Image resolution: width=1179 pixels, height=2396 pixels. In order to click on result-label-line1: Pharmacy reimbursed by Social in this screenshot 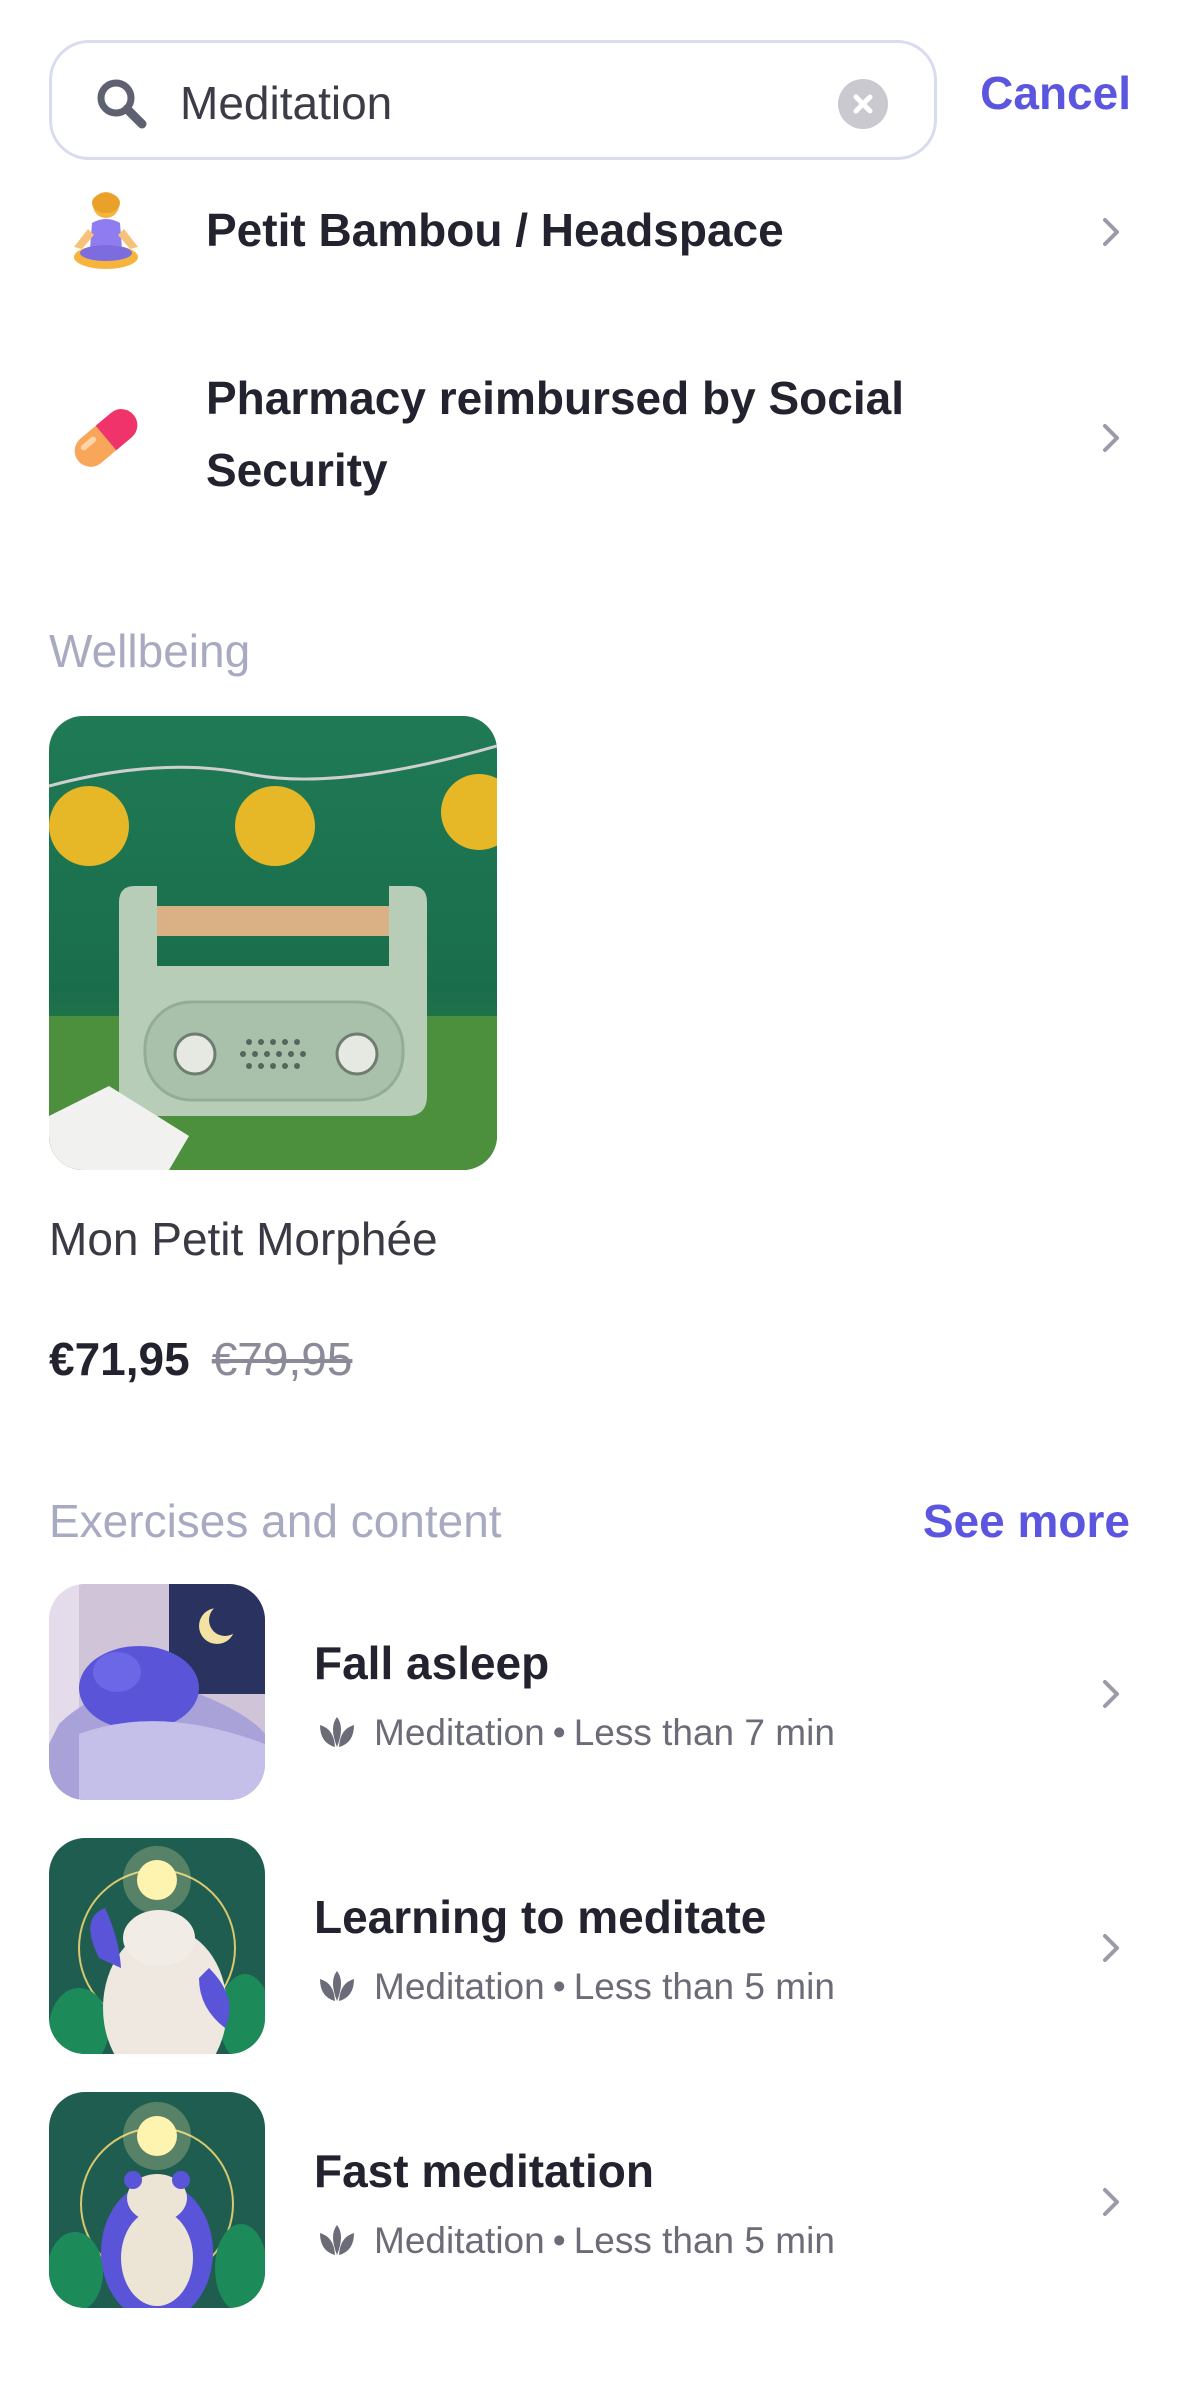, I will do `click(555, 398)`.